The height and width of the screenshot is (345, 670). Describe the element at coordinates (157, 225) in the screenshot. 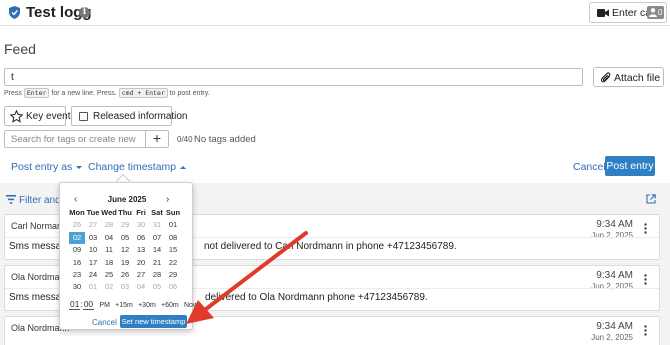

I see `calendar-day: 31` at that location.